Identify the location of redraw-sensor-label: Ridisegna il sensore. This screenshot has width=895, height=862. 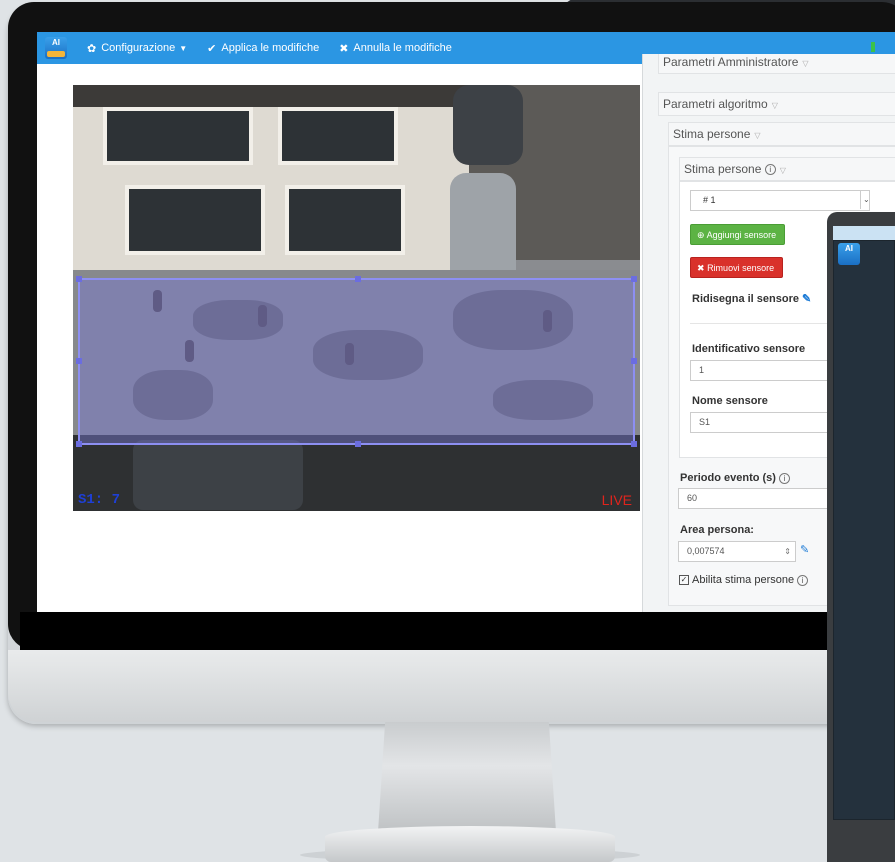
(745, 299).